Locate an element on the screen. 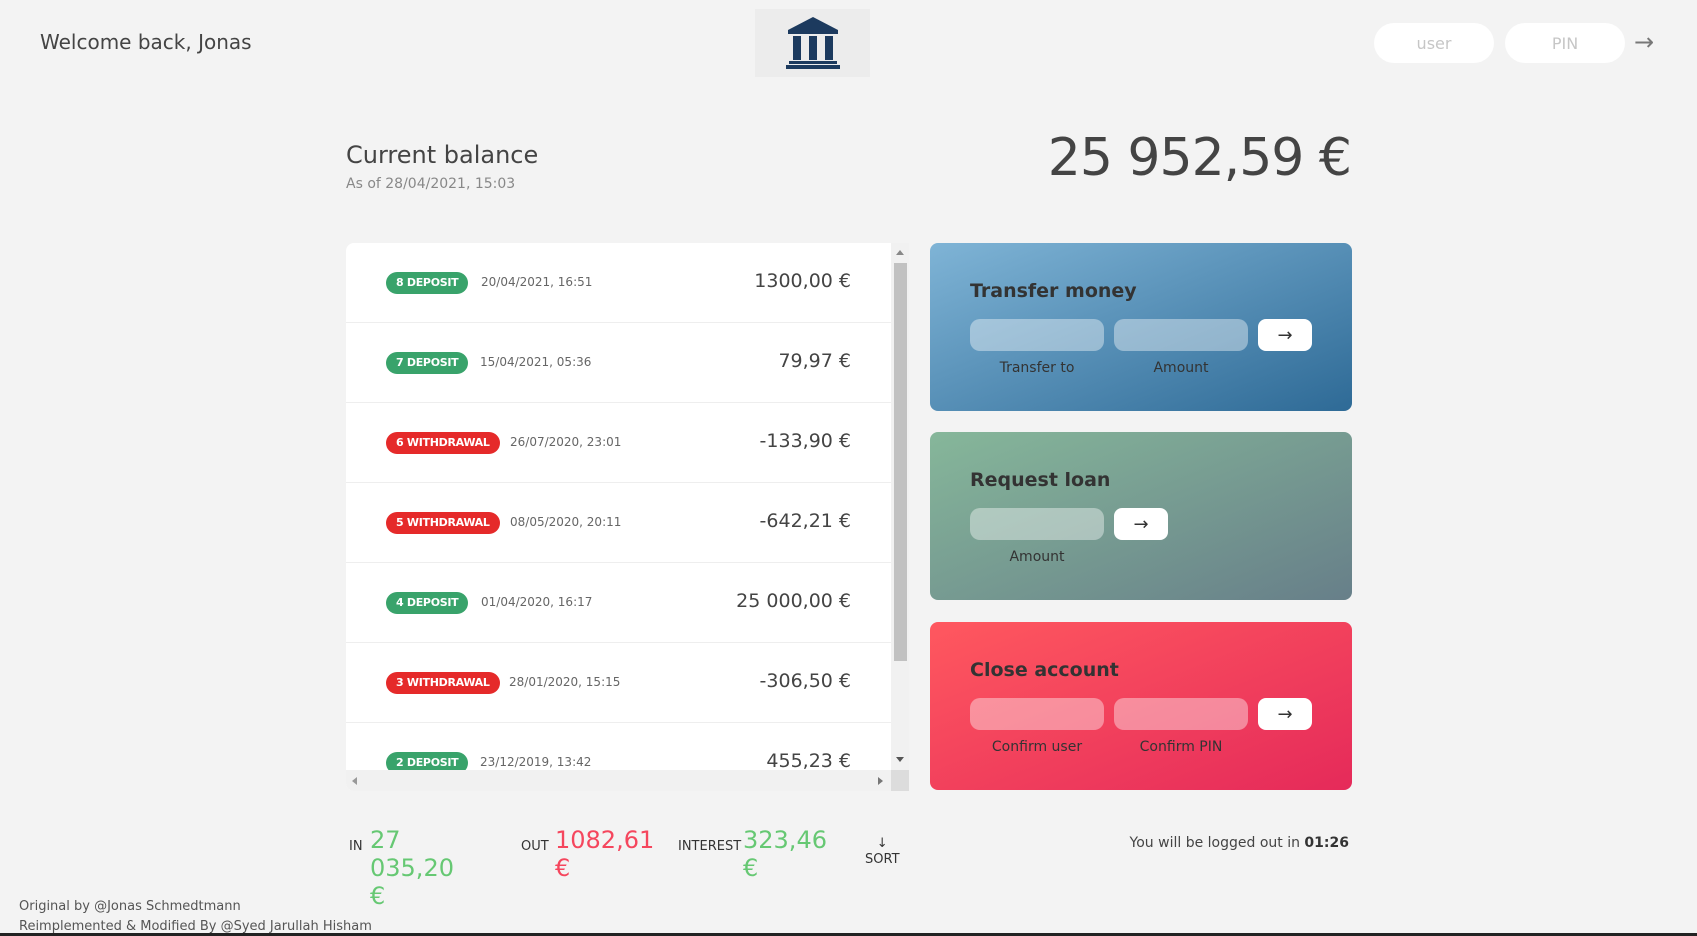 This screenshot has height=936, width=1697. movement-value: 455,23 € is located at coordinates (808, 760).